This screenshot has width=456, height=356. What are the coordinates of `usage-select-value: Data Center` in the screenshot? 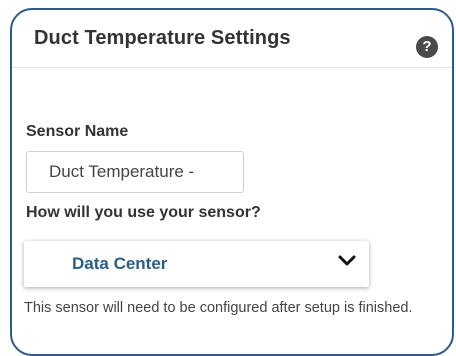 It's located at (120, 263).